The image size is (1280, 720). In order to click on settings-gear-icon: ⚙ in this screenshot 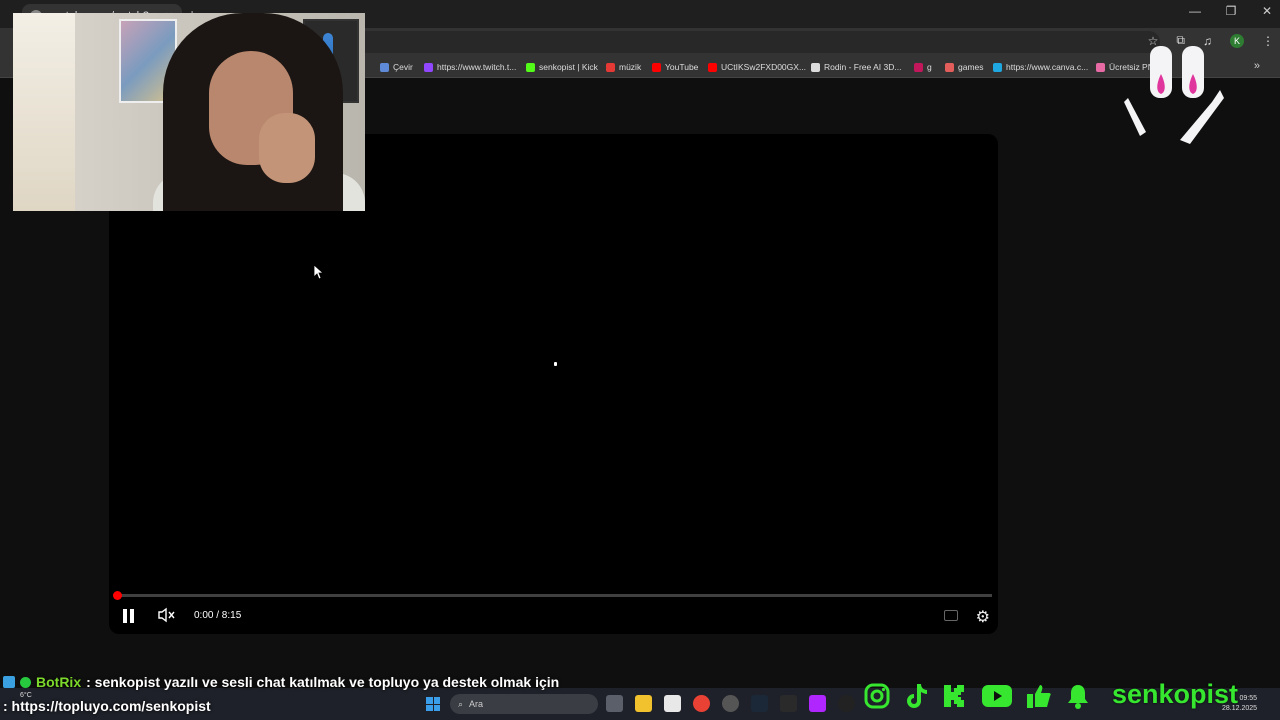, I will do `click(983, 617)`.